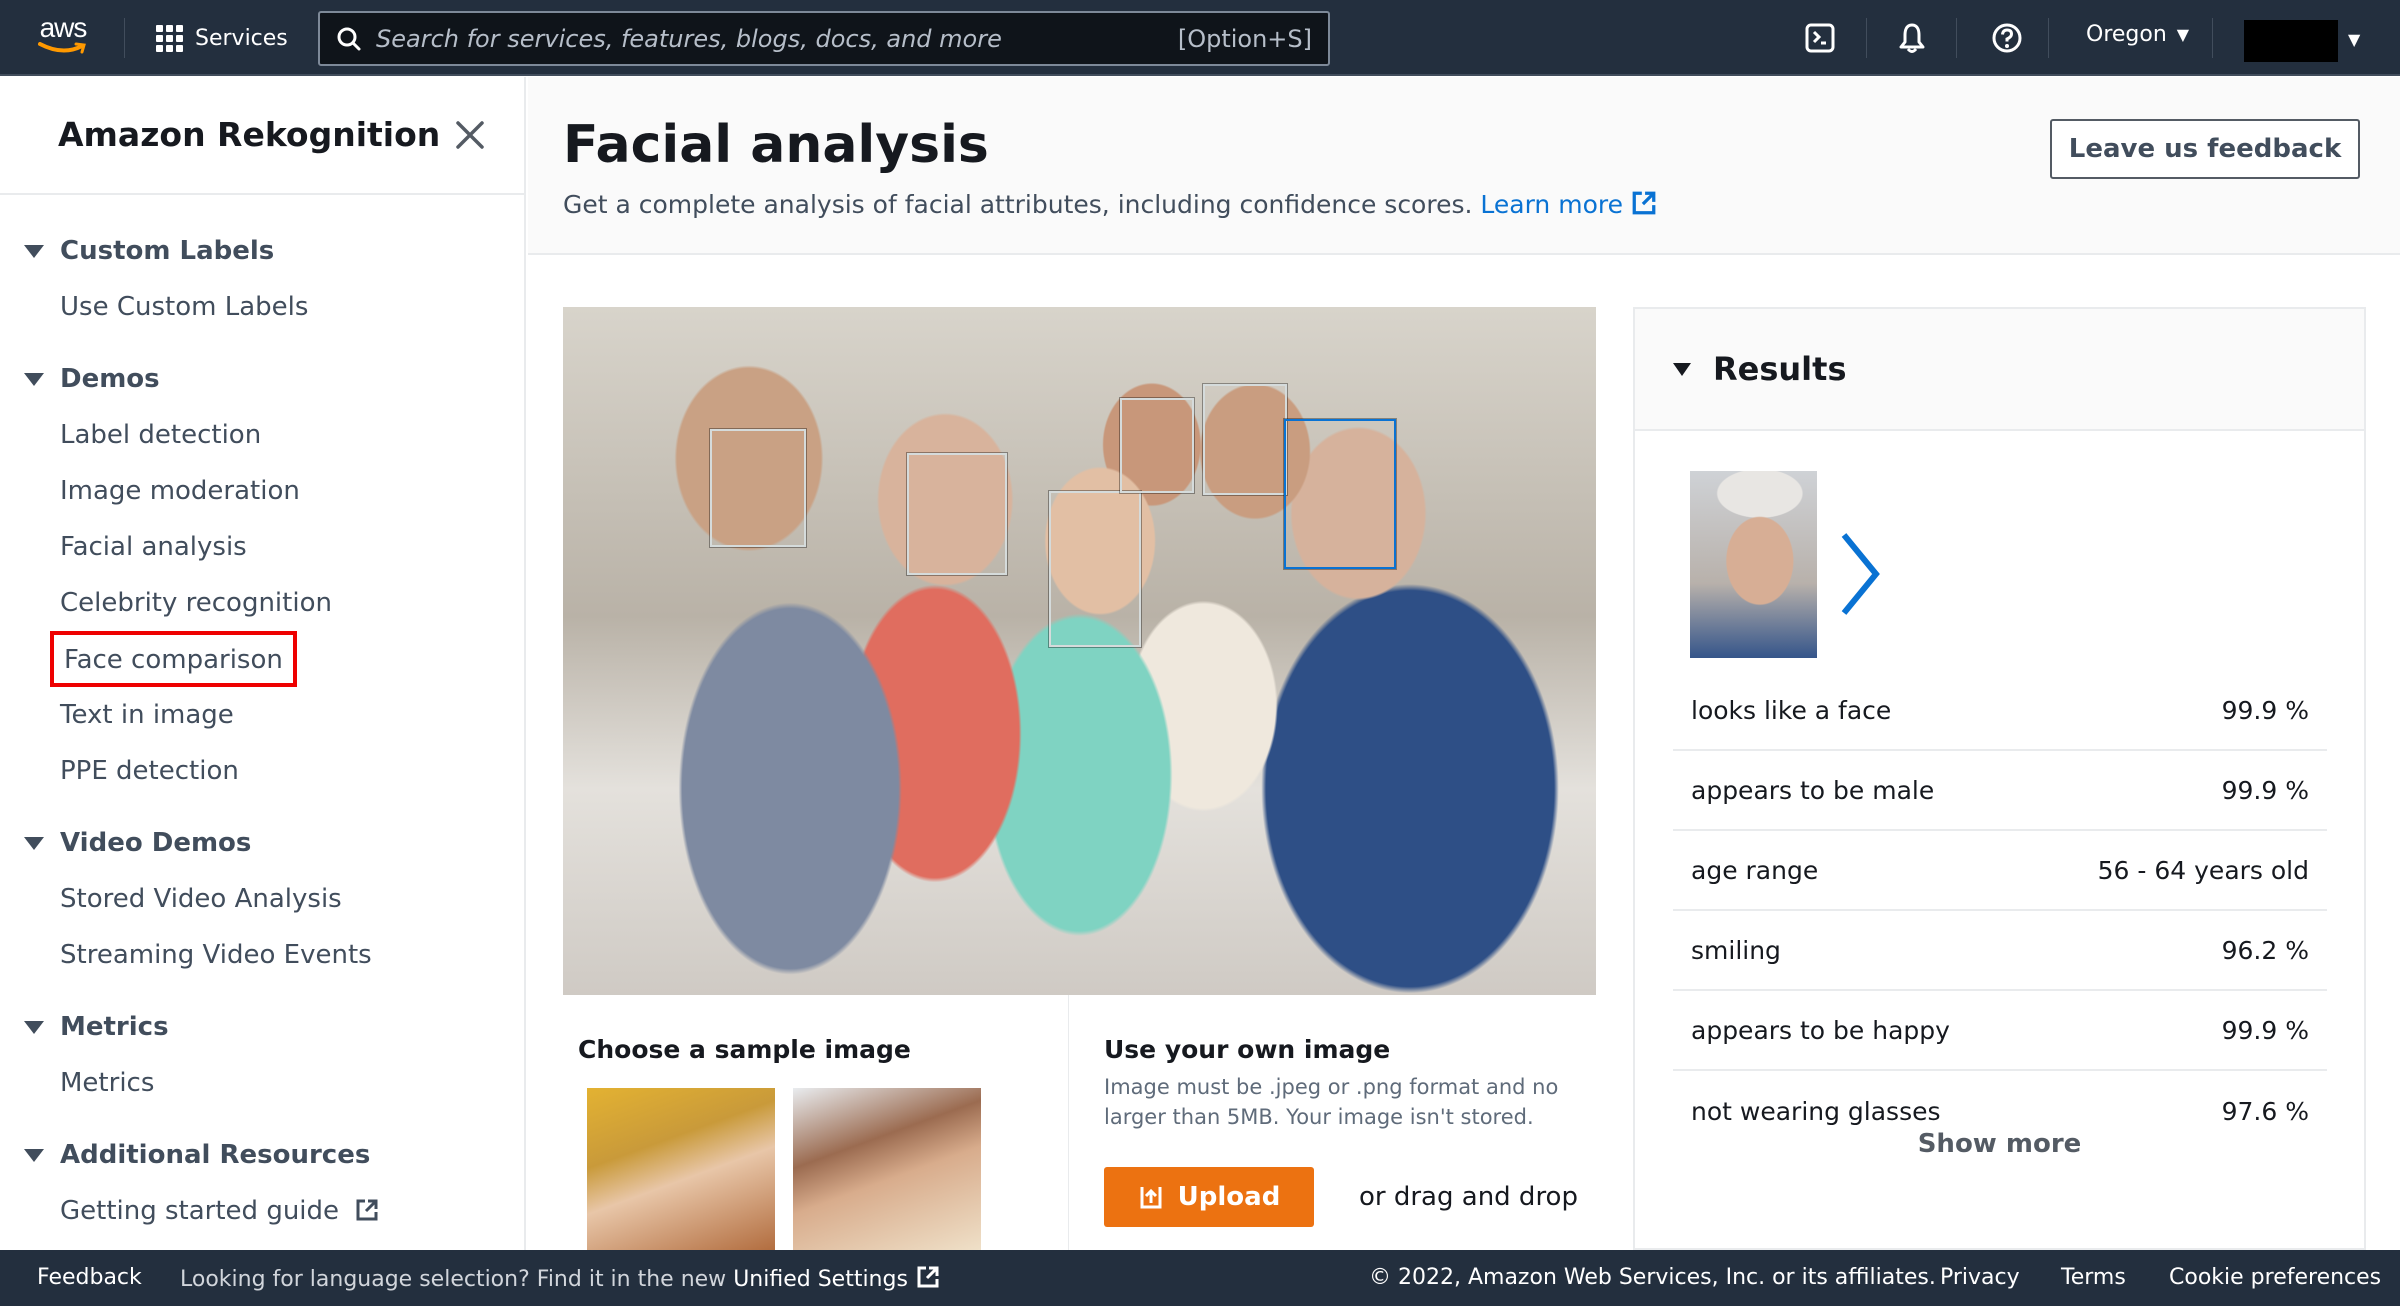 The image size is (2400, 1306). I want to click on cloudshell-icon, so click(1820, 38).